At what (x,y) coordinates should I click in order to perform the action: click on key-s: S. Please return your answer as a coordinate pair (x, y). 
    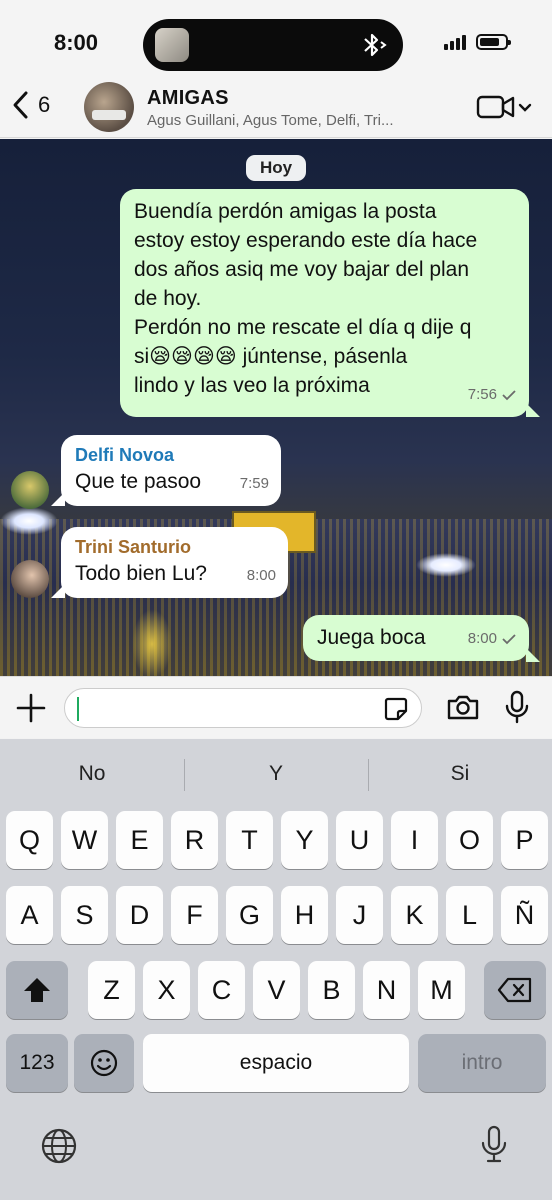
    Looking at the image, I should click on (84, 915).